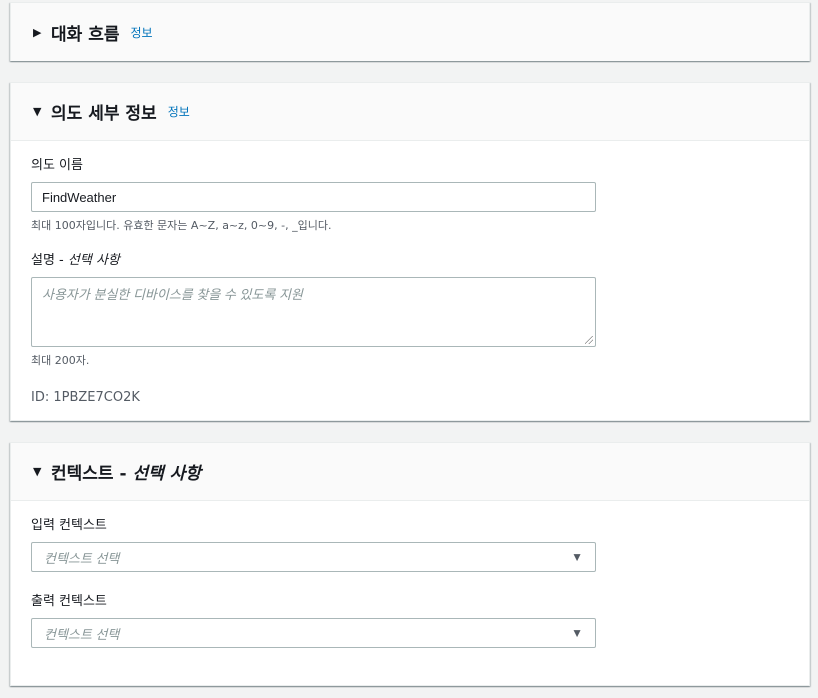 Image resolution: width=818 pixels, height=698 pixels. What do you see at coordinates (60, 360) in the screenshot?
I see `description-hint: 최대 200자.` at bounding box center [60, 360].